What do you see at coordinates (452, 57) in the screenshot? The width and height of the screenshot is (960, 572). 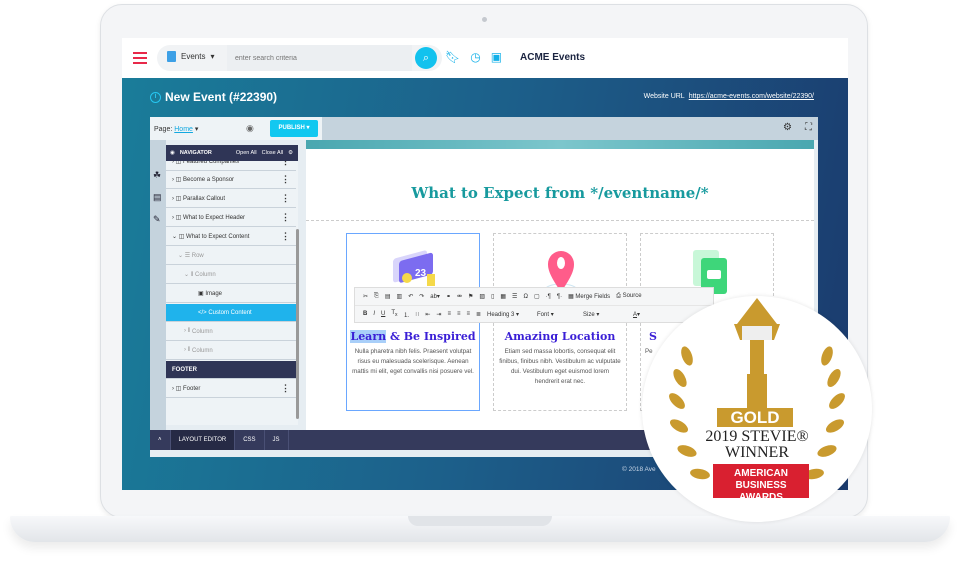 I see `bookmark-icon: 🔖︎` at bounding box center [452, 57].